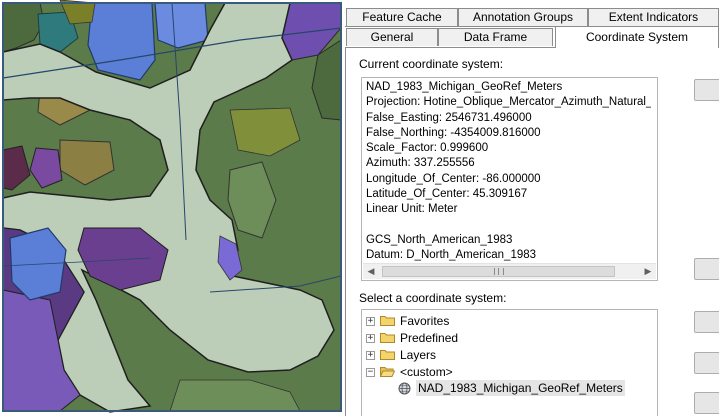 The height and width of the screenshot is (416, 719). What do you see at coordinates (648, 271) in the screenshot?
I see `scroll-right-icon: ▶` at bounding box center [648, 271].